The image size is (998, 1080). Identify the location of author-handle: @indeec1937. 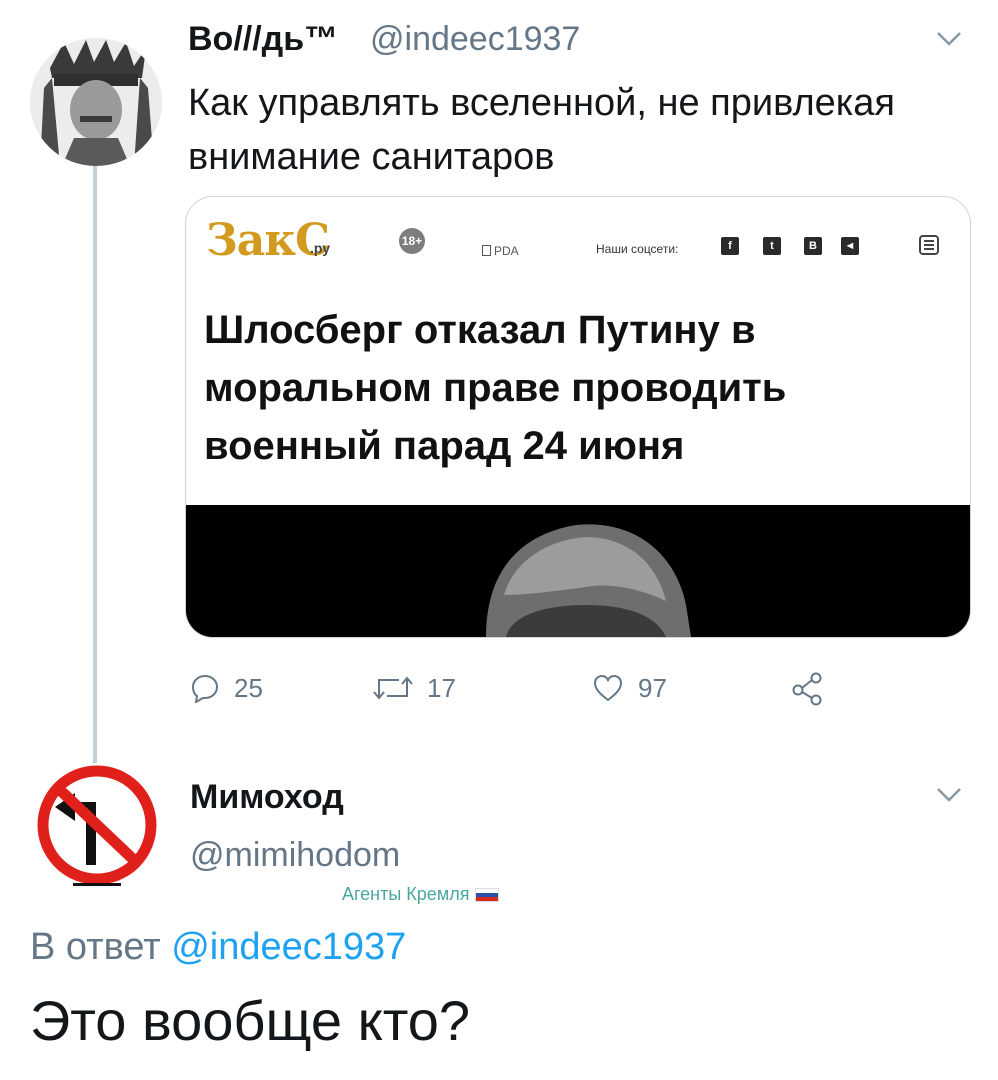
(475, 39).